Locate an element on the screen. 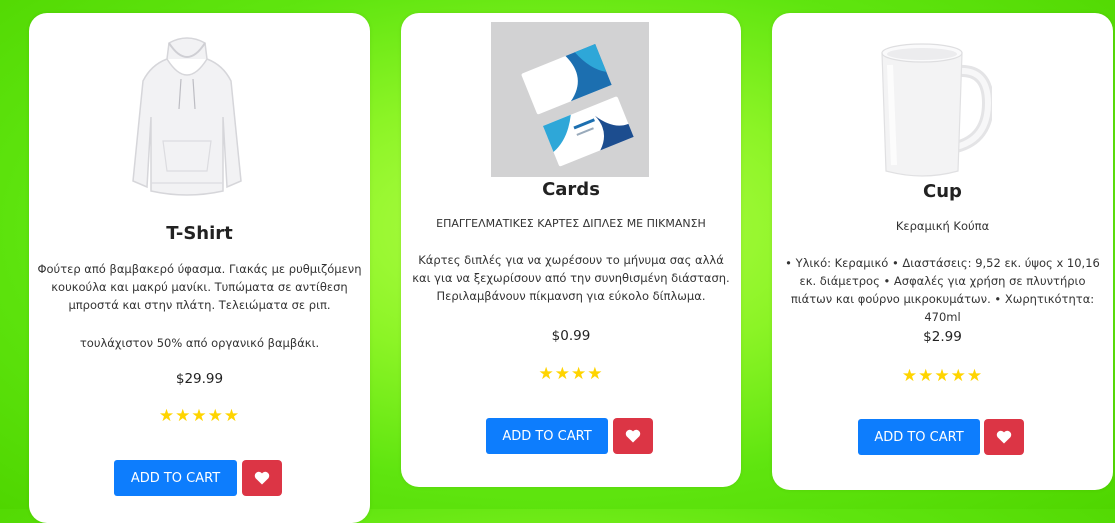 The image size is (1115, 523). business-cards-image is located at coordinates (570, 99).